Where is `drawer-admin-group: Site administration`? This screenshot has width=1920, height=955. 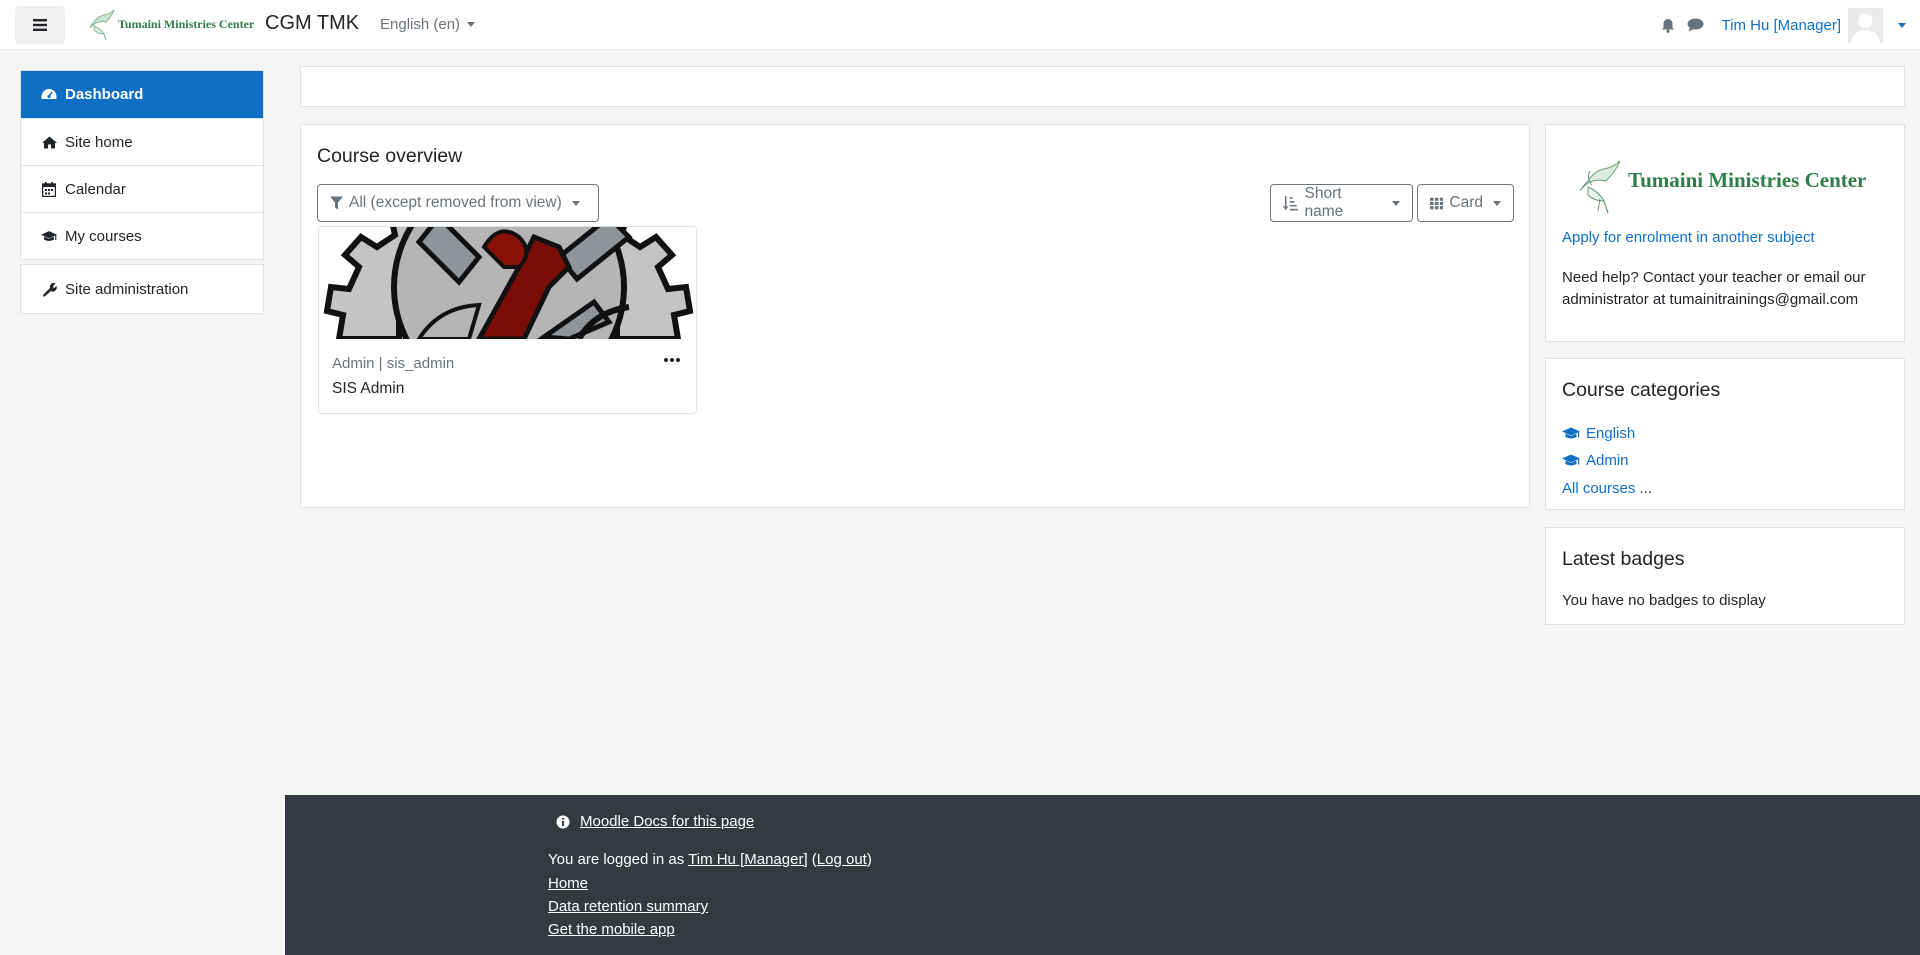
drawer-admin-group: Site administration is located at coordinates (142, 289).